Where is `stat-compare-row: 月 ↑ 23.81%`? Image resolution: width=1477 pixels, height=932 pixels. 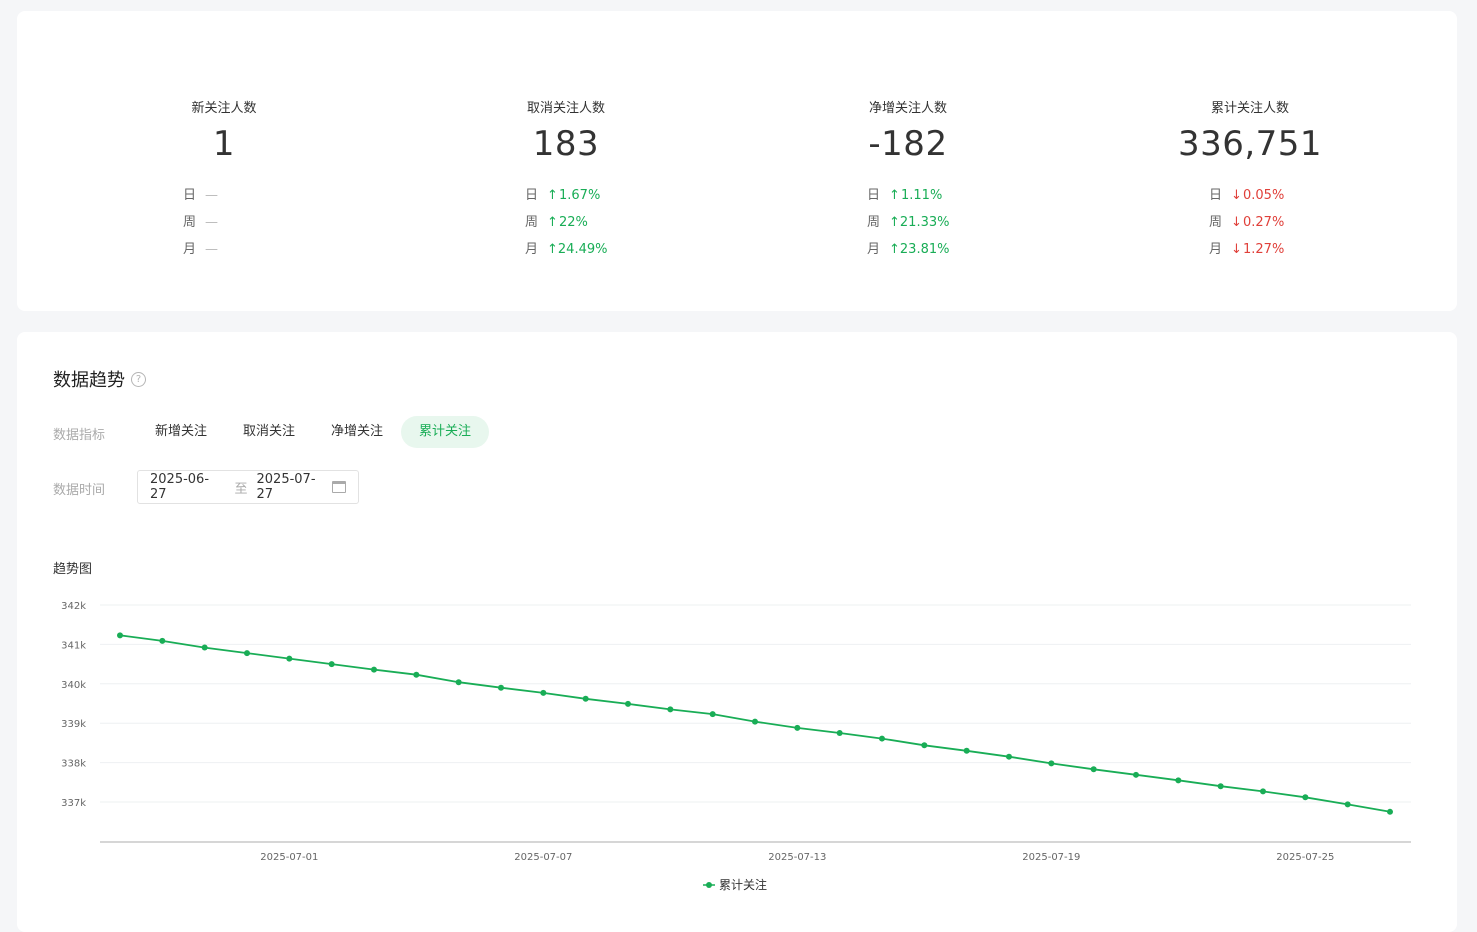
stat-compare-row: 月 ↑ 23.81% is located at coordinates (908, 249).